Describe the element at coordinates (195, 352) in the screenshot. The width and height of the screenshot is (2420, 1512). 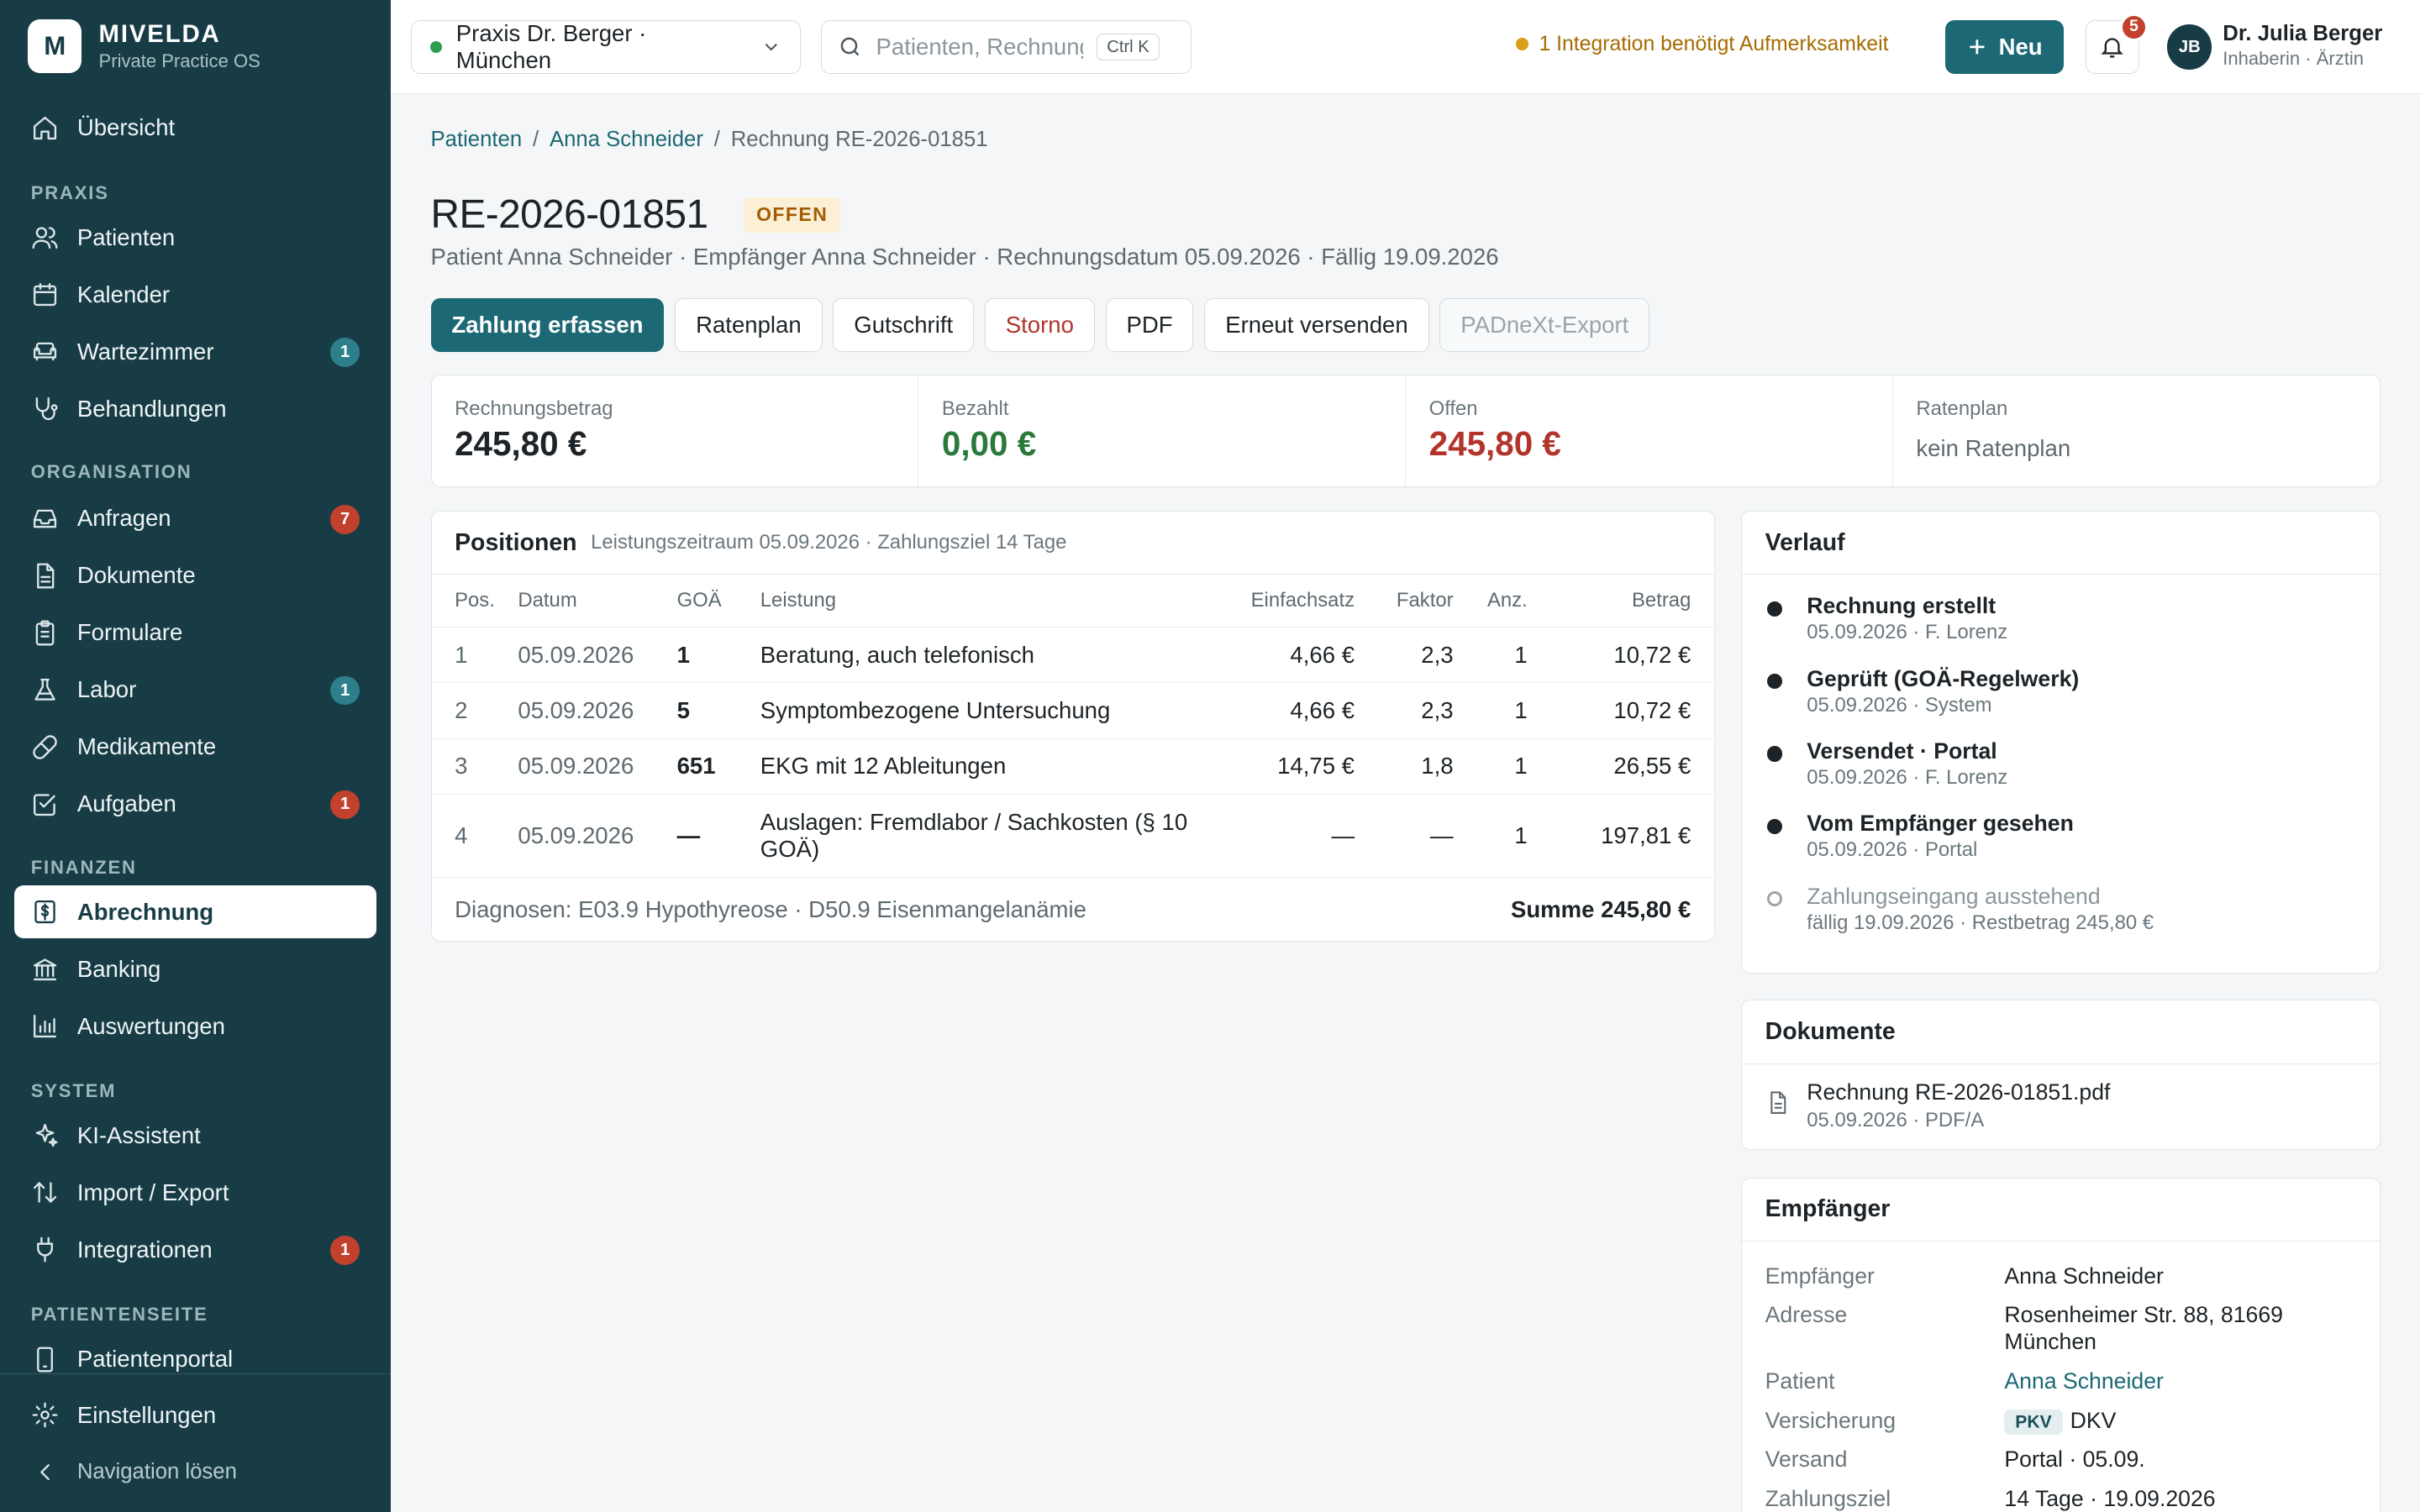
I see `sidebar-item-wartezimmer: Wartezimmer 1` at that location.